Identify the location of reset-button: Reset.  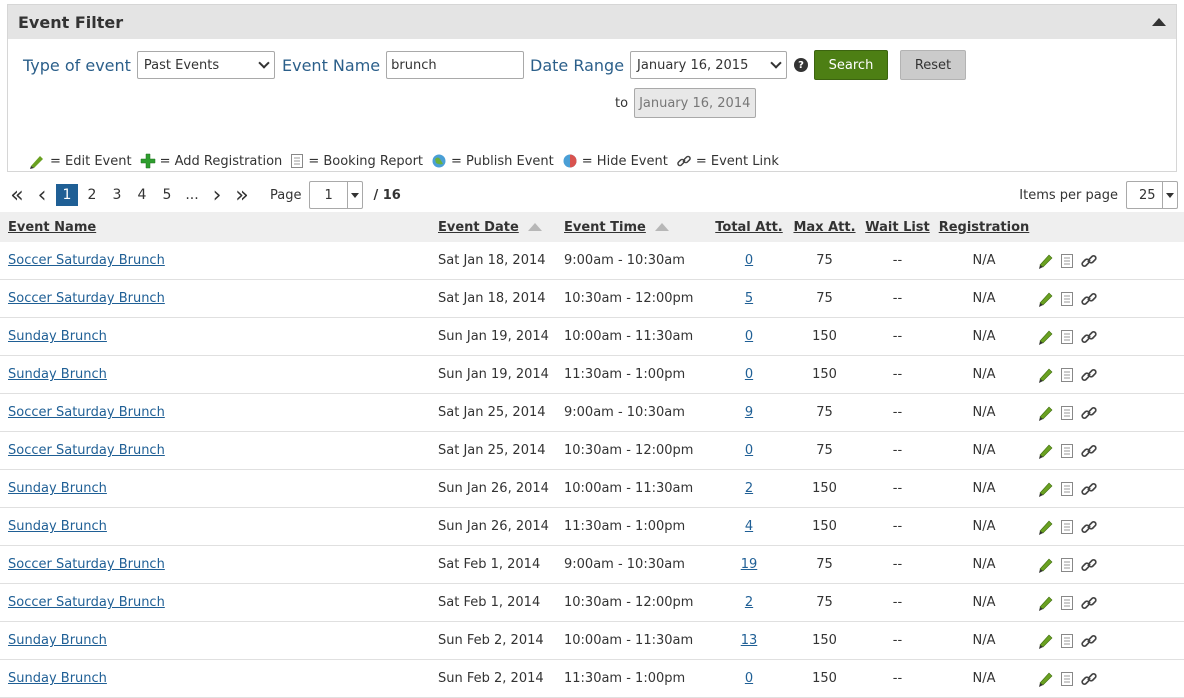
(933, 65).